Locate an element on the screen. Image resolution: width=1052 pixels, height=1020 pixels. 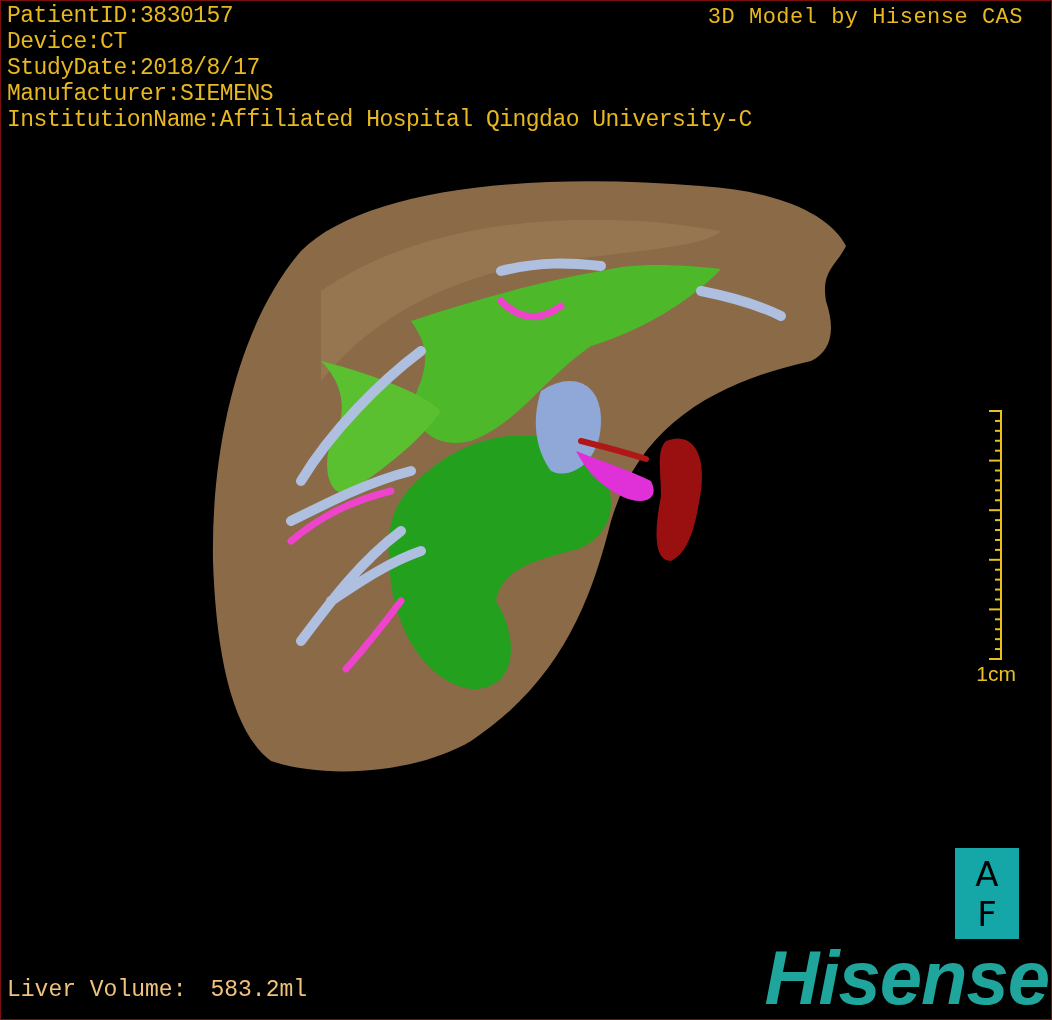
patient-info-text: Device:CT is located at coordinates (67, 42).